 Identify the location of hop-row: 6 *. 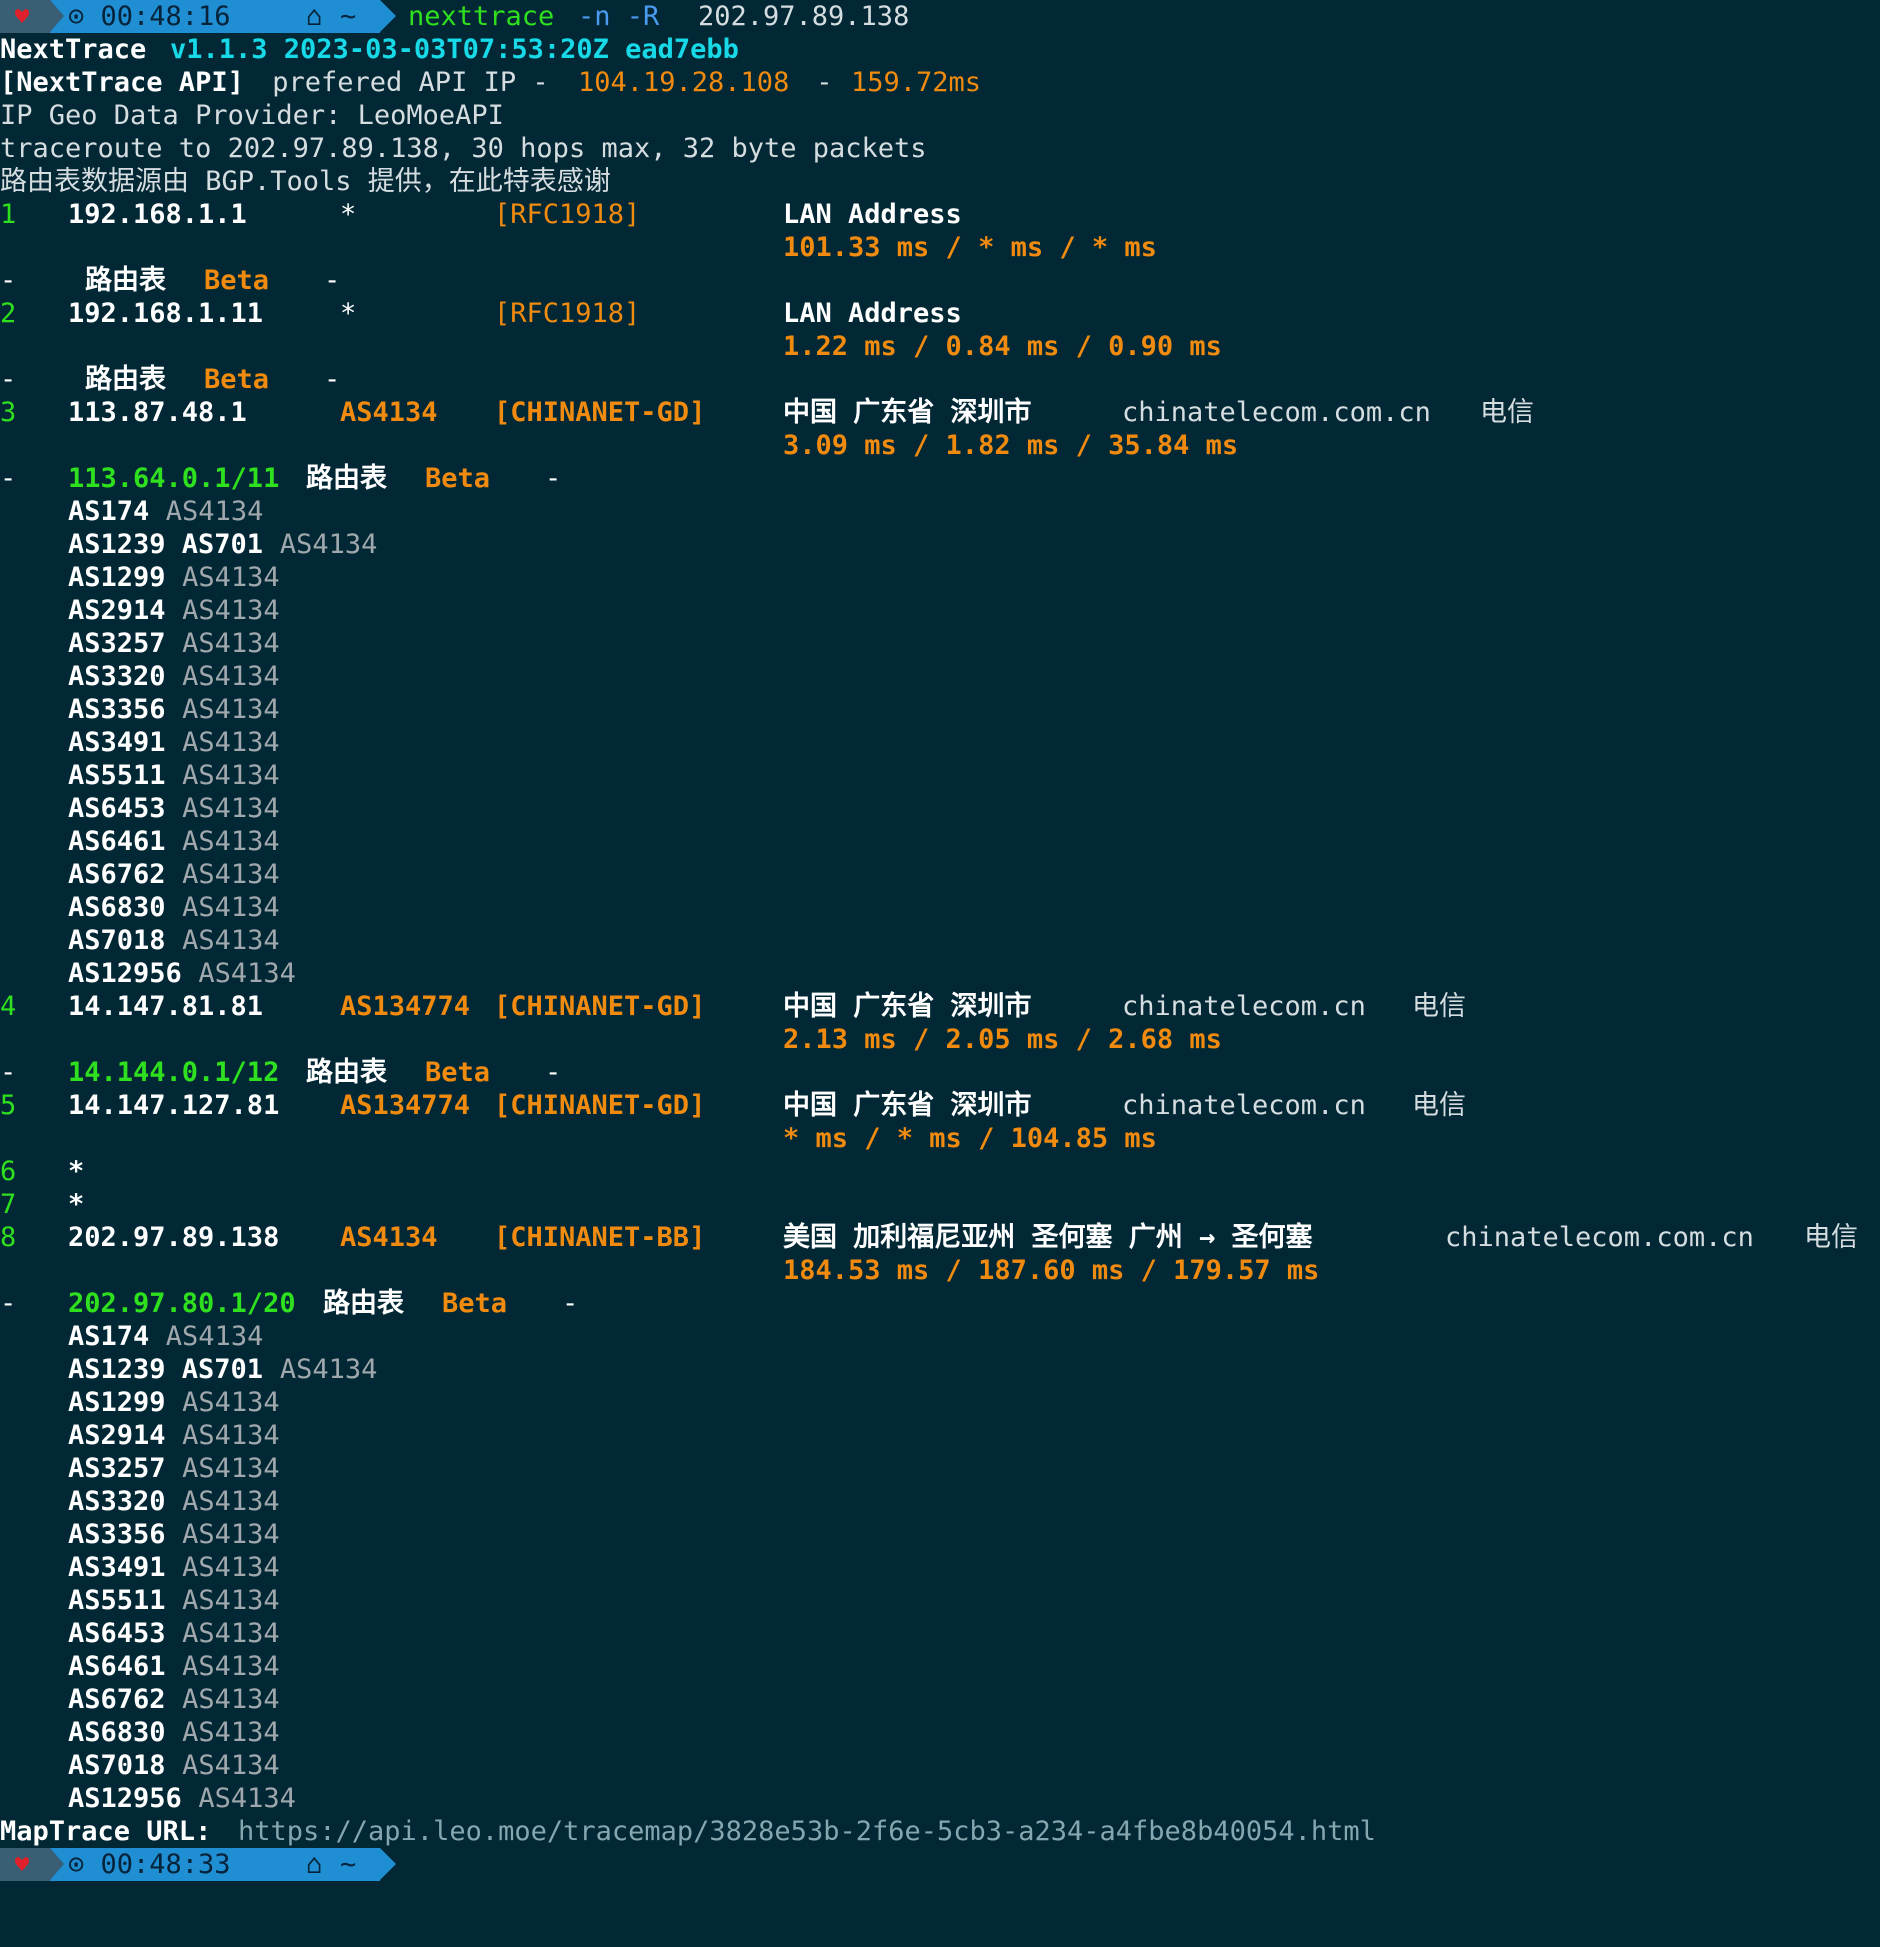
(42, 1171).